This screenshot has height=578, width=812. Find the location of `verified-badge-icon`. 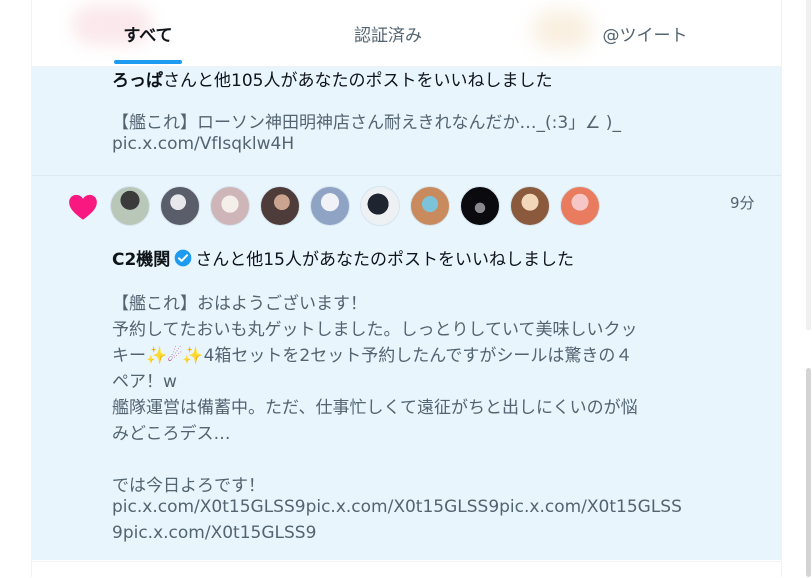

verified-badge-icon is located at coordinates (183, 258).